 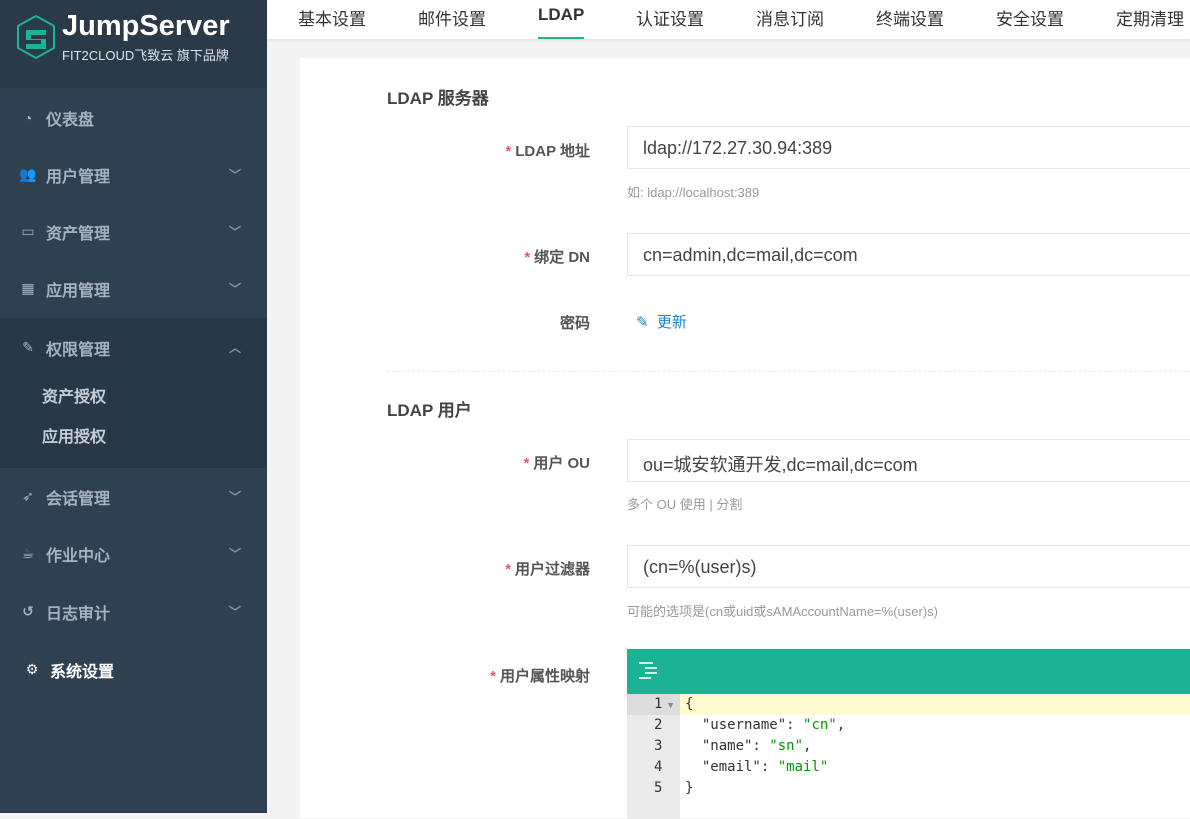 What do you see at coordinates (670, 17) in the screenshot?
I see `tab-auth: 认证设置` at bounding box center [670, 17].